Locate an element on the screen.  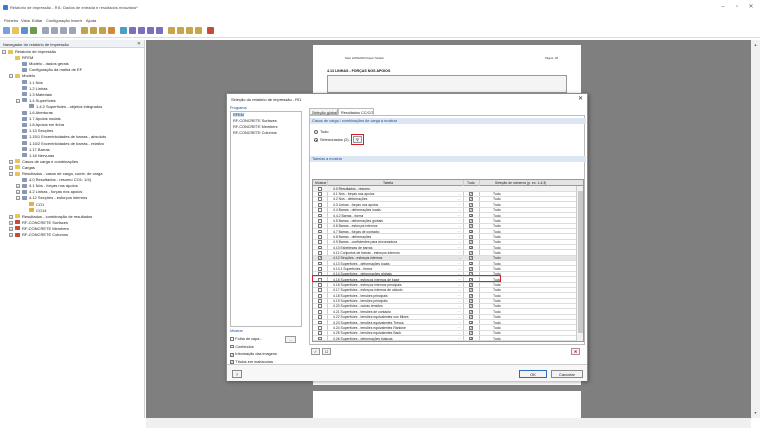
tab-results-lc-co: Resultados CC/CO is located at coordinates (356, 111).